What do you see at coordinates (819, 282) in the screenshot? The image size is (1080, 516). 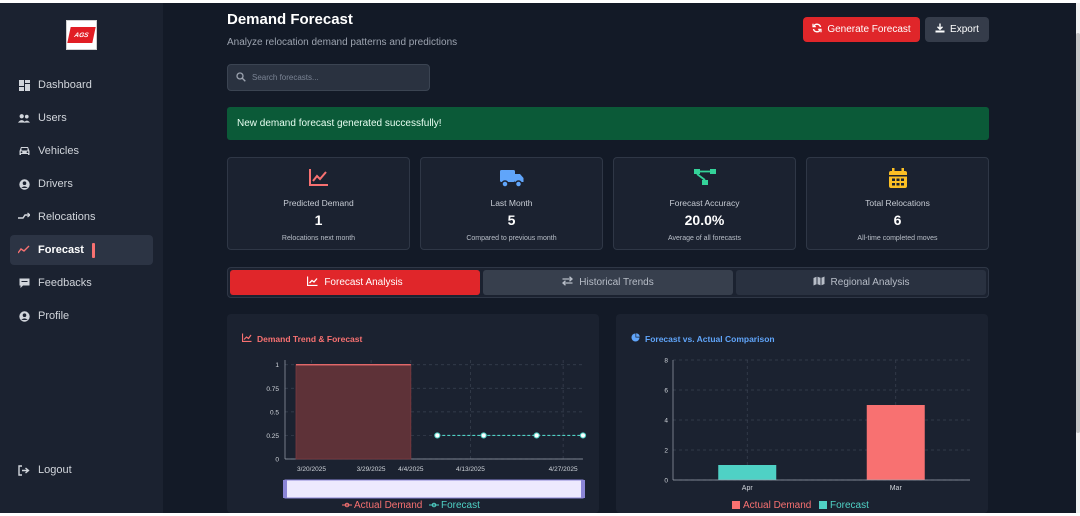 I see `map-icon` at bounding box center [819, 282].